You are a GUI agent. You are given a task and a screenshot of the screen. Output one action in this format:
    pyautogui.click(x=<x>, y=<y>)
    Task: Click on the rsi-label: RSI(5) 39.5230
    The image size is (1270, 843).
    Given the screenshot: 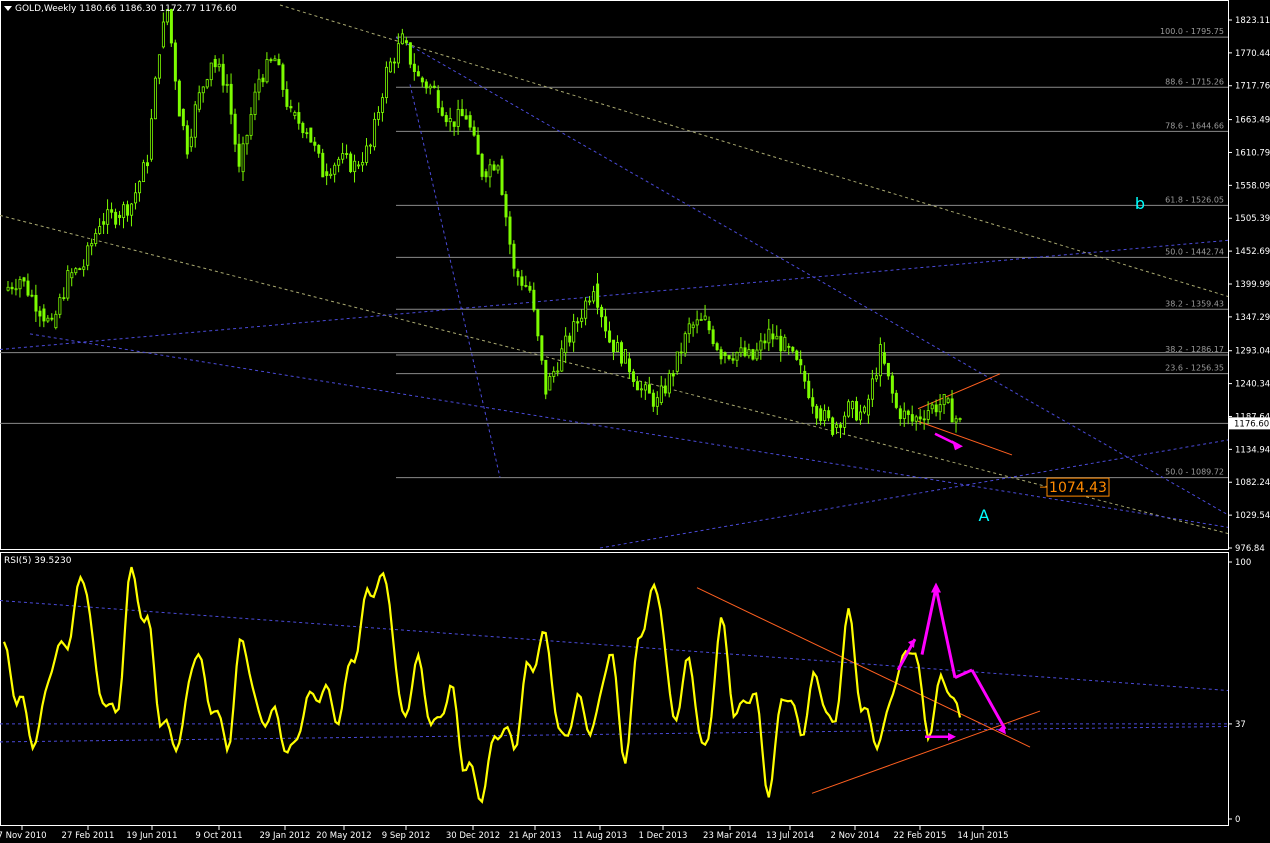 What is the action you would take?
    pyautogui.click(x=38, y=561)
    